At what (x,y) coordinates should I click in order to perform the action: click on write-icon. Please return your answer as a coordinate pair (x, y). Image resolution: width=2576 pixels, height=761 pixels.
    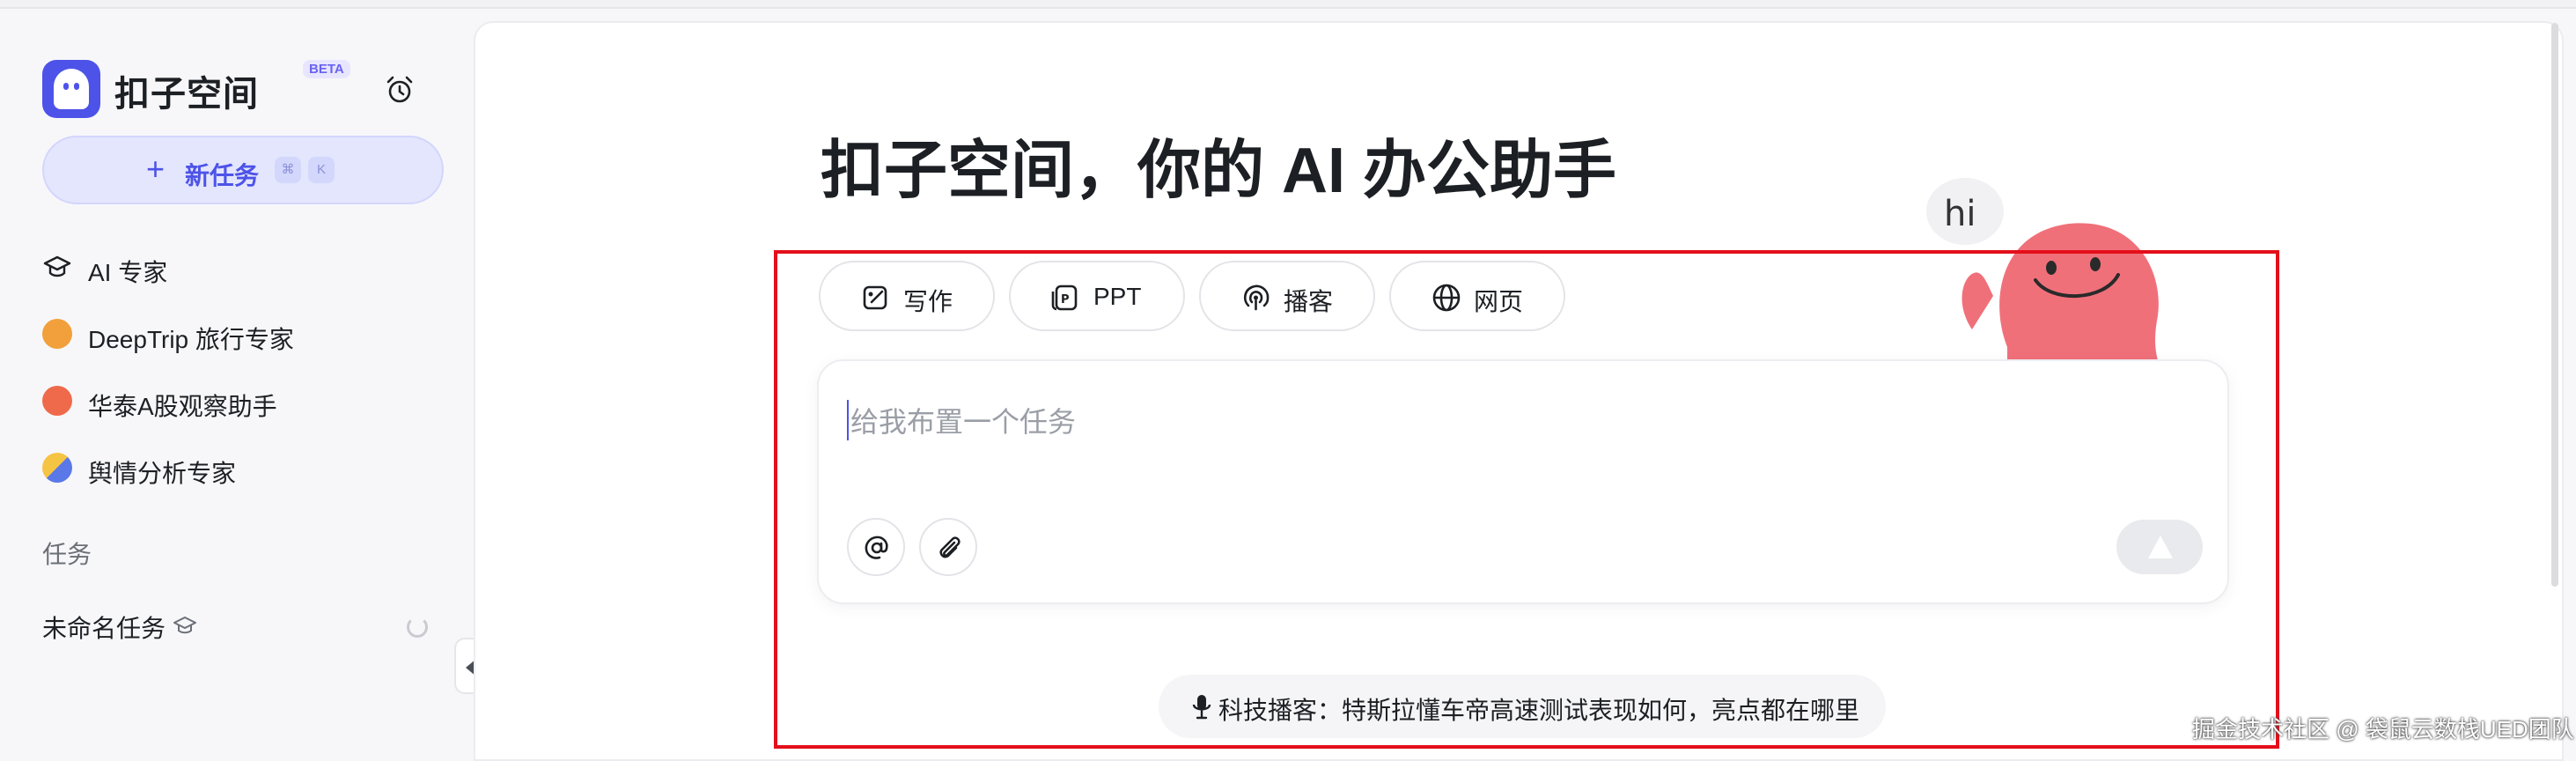
    Looking at the image, I should click on (875, 297).